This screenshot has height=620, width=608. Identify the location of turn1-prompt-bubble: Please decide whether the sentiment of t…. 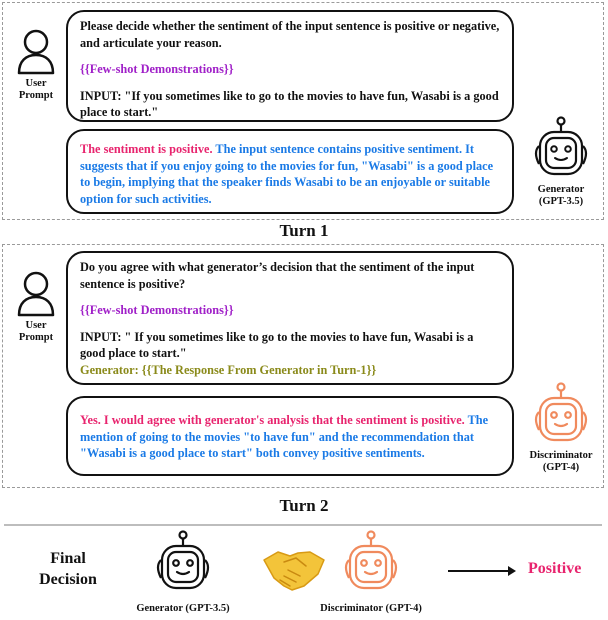
(290, 66).